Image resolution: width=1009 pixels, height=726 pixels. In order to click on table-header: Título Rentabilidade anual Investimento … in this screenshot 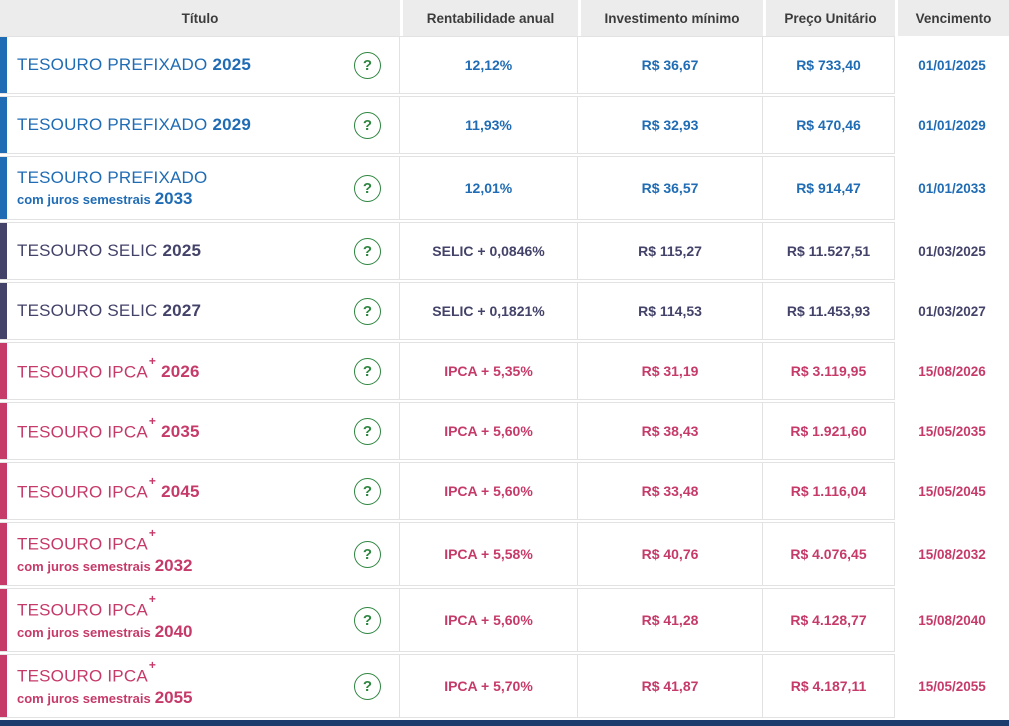, I will do `click(504, 18)`.